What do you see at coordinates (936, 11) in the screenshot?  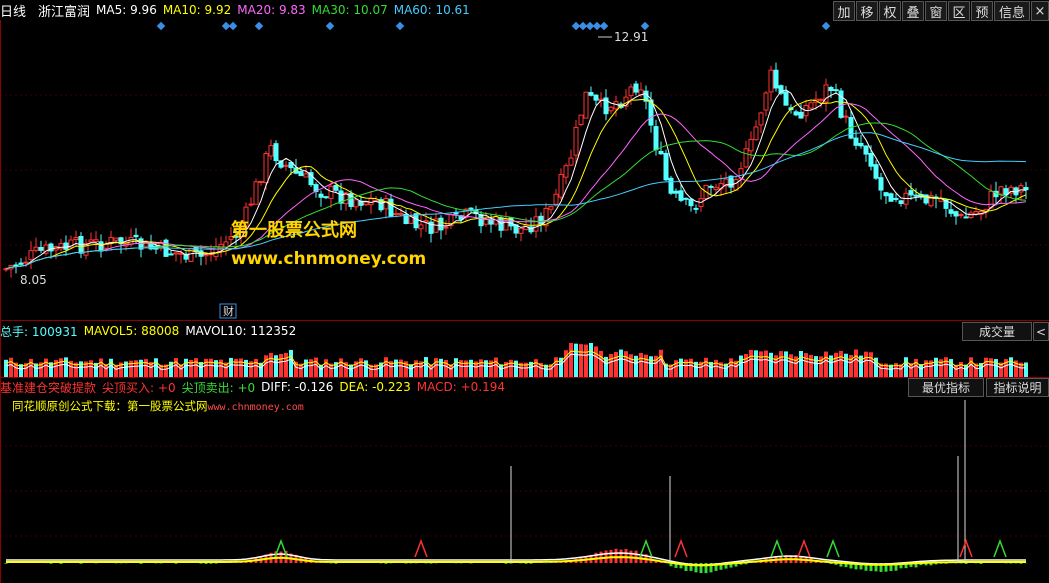 I see `window-button: 窗` at bounding box center [936, 11].